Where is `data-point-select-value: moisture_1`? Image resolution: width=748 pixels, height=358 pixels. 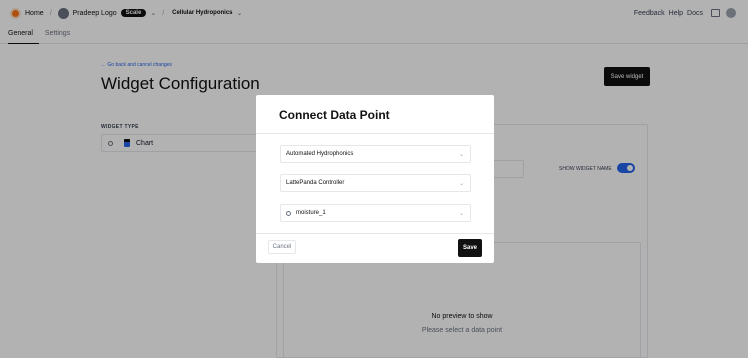
data-point-select-value: moisture_1 is located at coordinates (311, 213).